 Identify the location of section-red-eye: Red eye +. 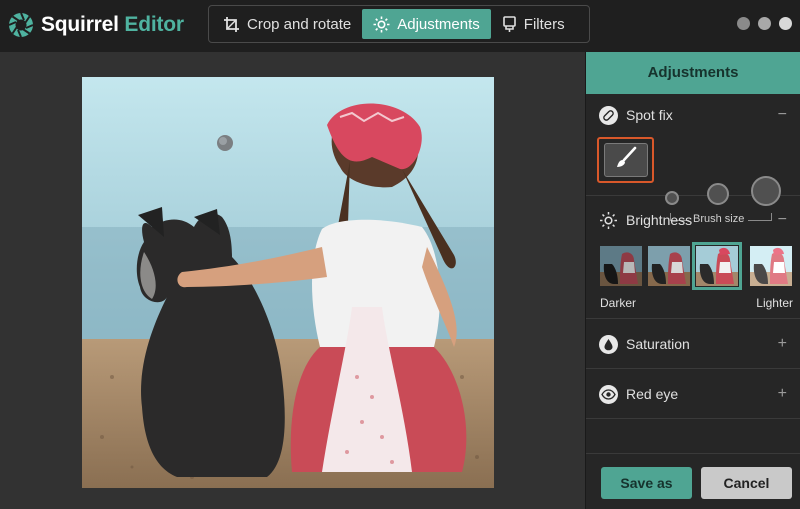
(693, 394).